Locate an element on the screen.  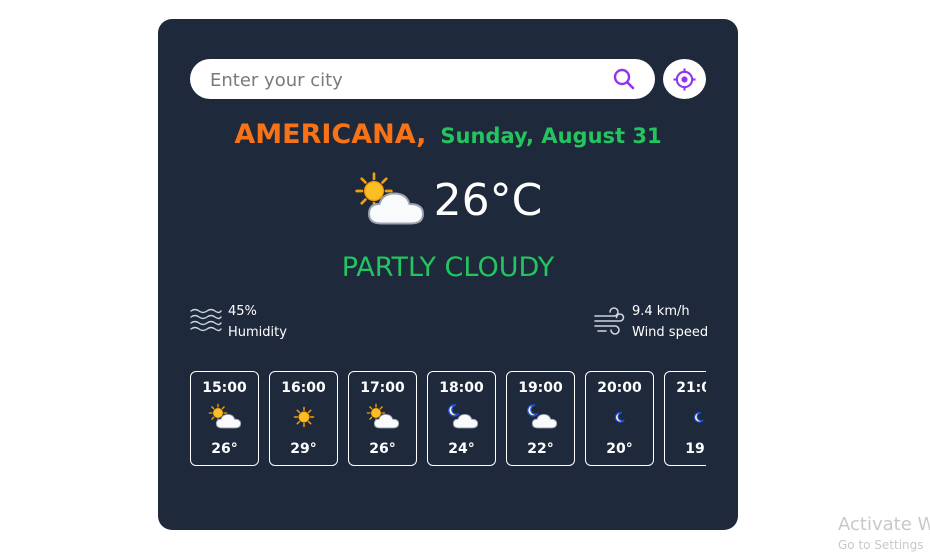
search-bar is located at coordinates (422, 80).